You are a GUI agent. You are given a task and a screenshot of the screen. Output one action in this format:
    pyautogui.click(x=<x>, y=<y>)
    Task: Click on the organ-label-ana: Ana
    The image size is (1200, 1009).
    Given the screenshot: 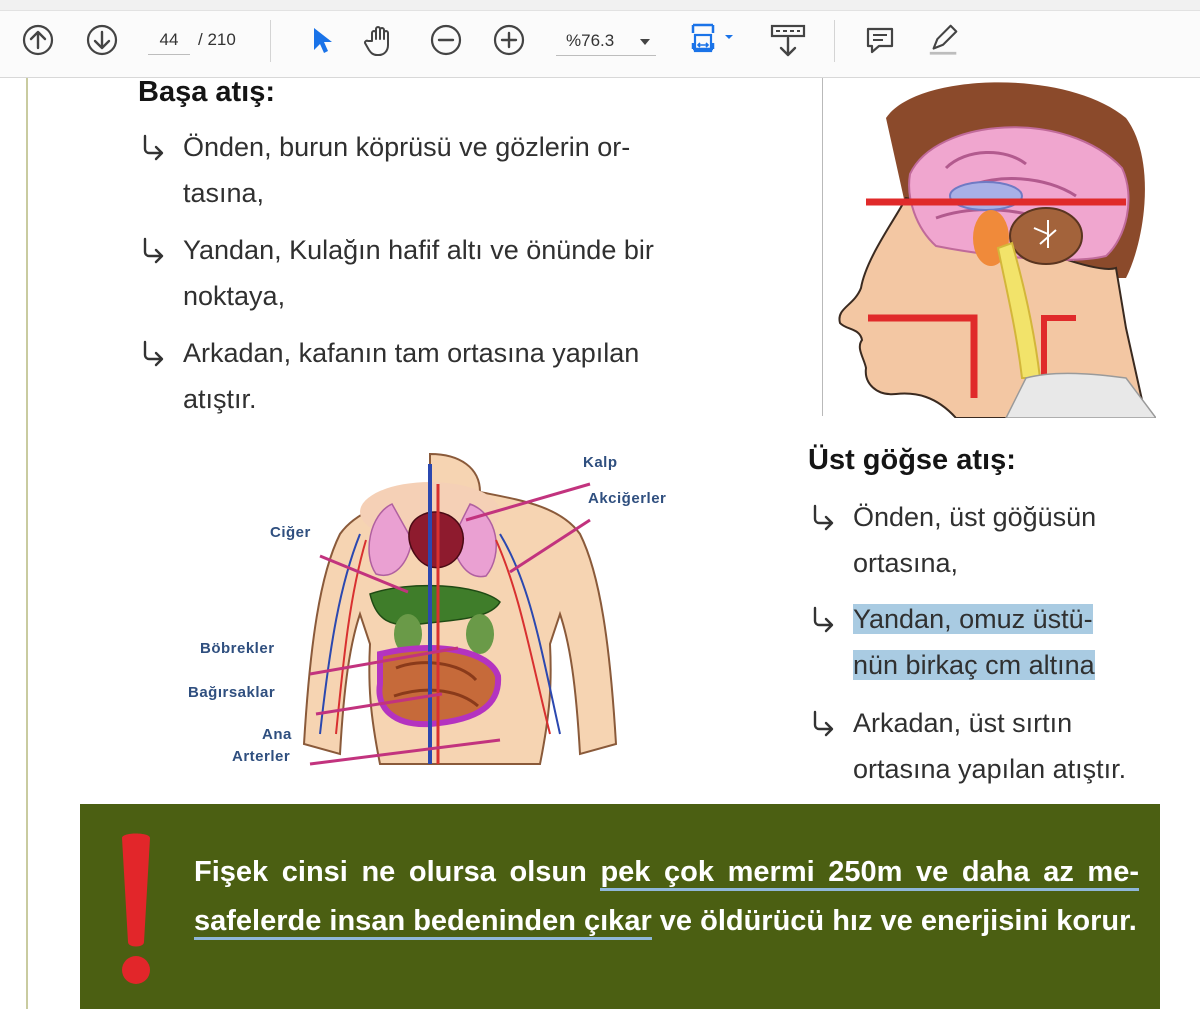 What is the action you would take?
    pyautogui.click(x=277, y=734)
    